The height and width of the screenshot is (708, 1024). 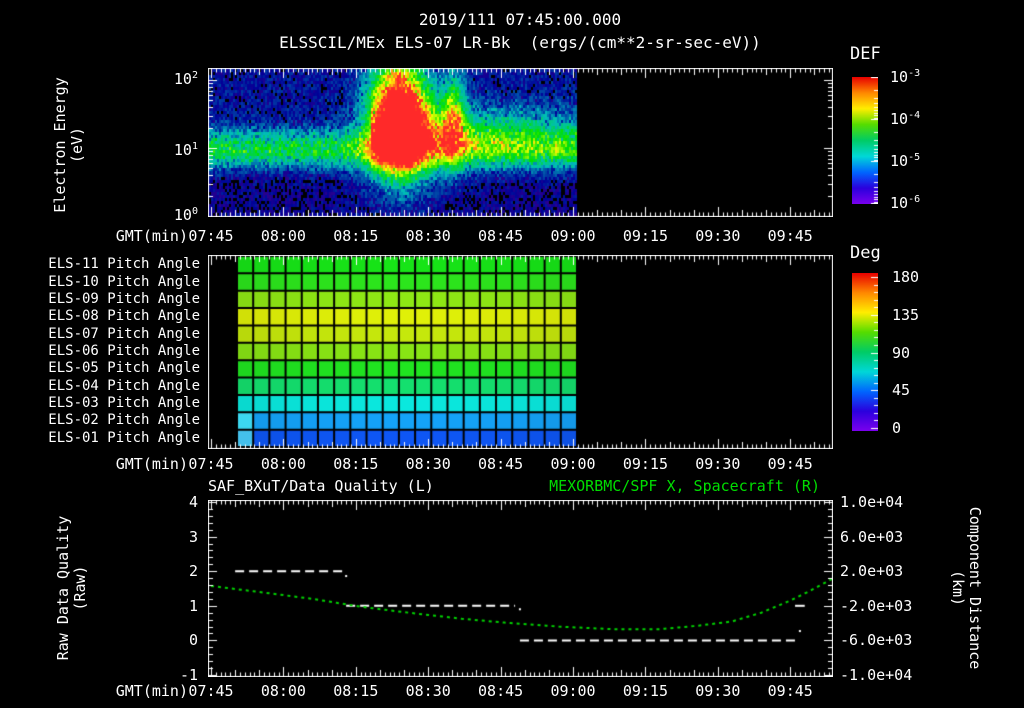 What do you see at coordinates (124, 298) in the screenshot?
I see `pitch-row-label: ELS-09 Pitch Angle` at bounding box center [124, 298].